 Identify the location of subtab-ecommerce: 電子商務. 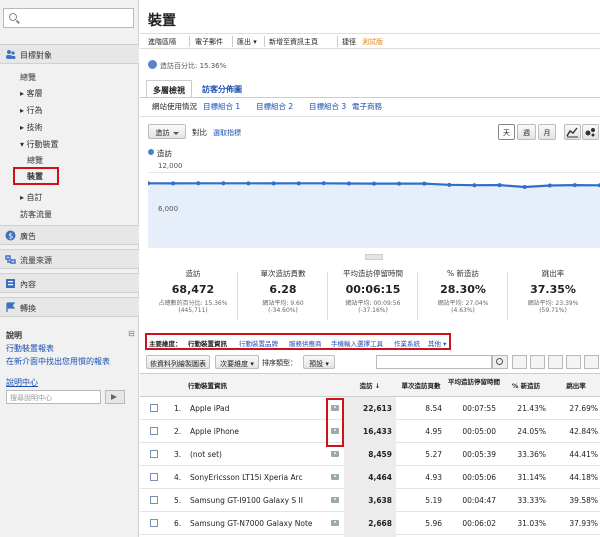
(367, 106).